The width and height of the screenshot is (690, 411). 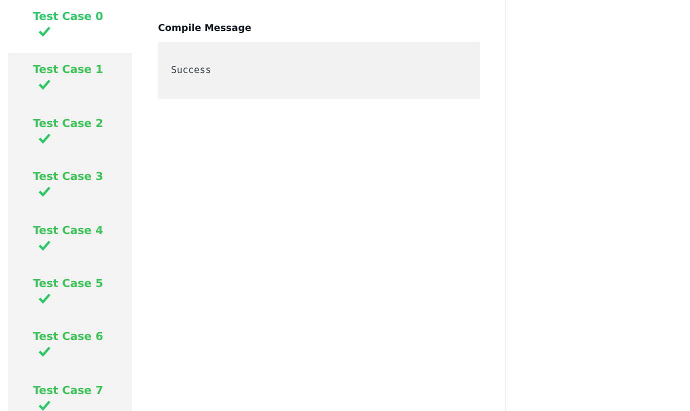 What do you see at coordinates (70, 187) in the screenshot?
I see `test-case-tab: Test Case 3` at bounding box center [70, 187].